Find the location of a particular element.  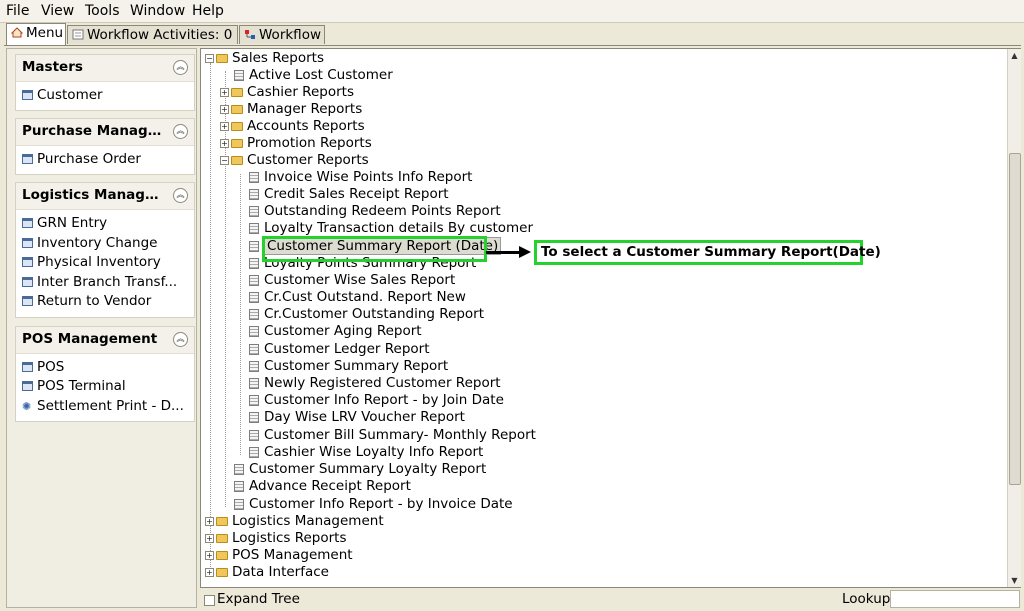

tree-leaf-report: Outstanding Redeem Points Report is located at coordinates (375, 211).